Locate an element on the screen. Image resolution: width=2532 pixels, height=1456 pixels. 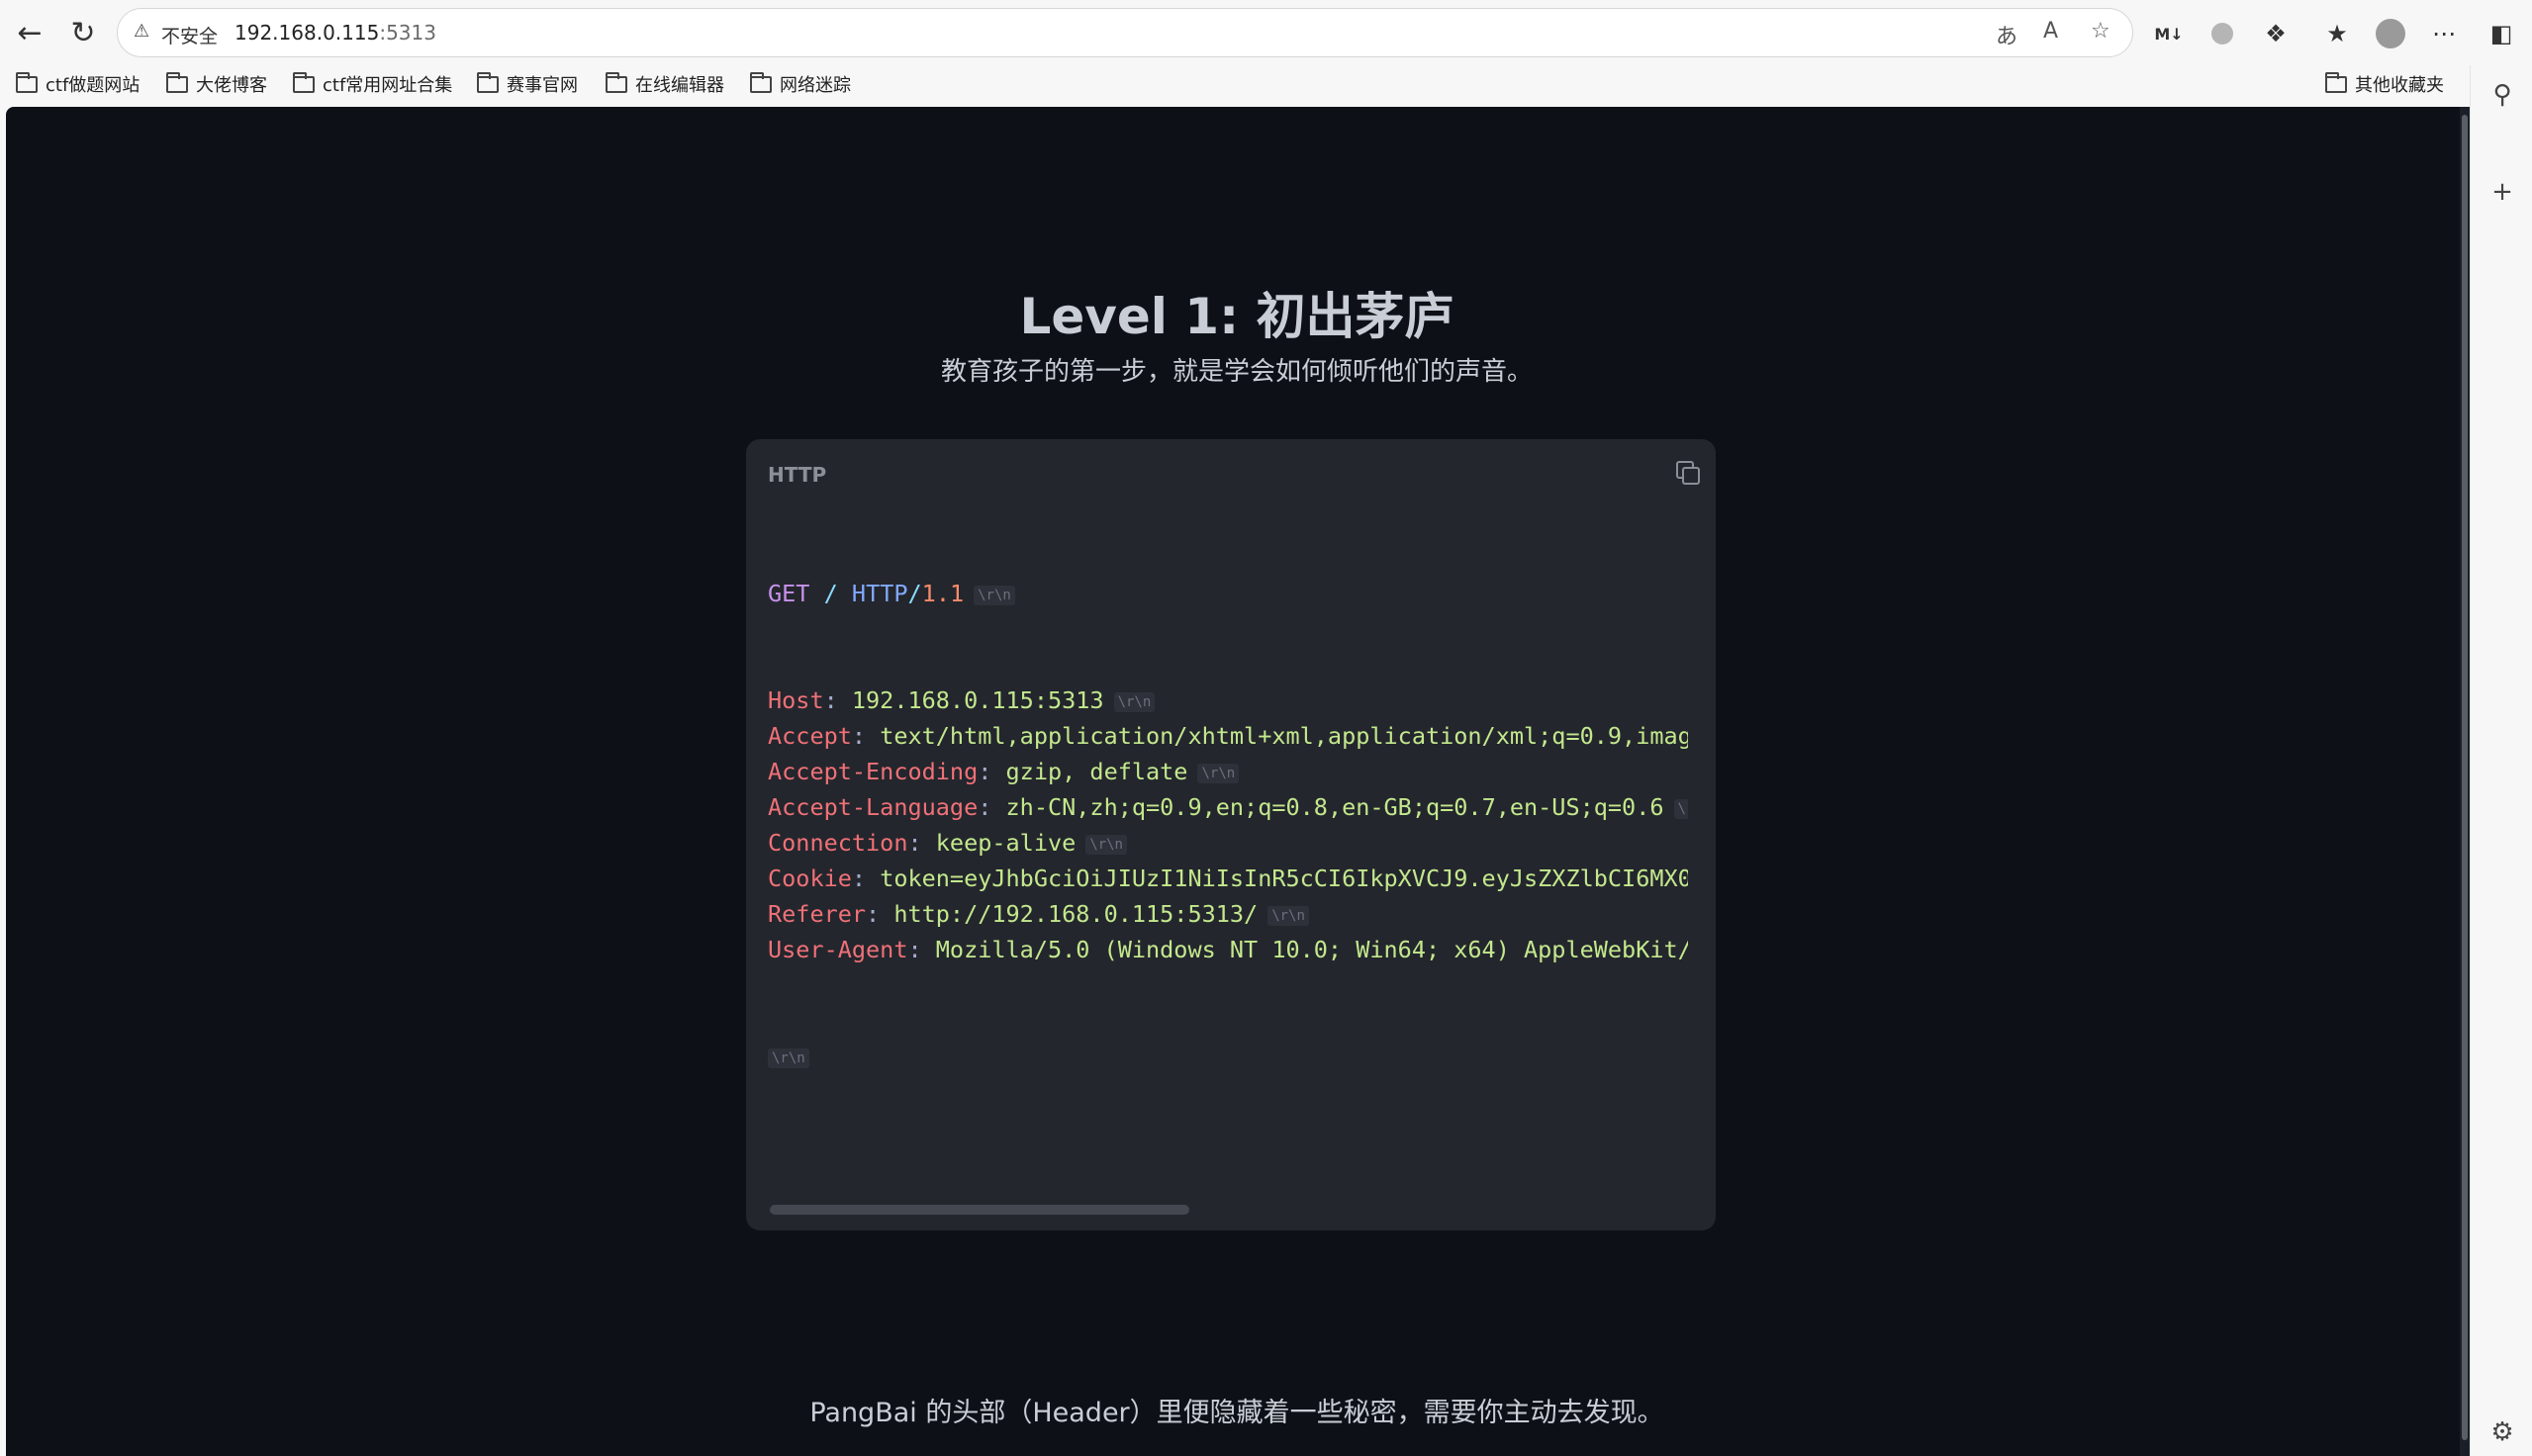
address-bar: ⚠ 不安全 192.168.0.115:5313 あ A ☆ is located at coordinates (1125, 32).